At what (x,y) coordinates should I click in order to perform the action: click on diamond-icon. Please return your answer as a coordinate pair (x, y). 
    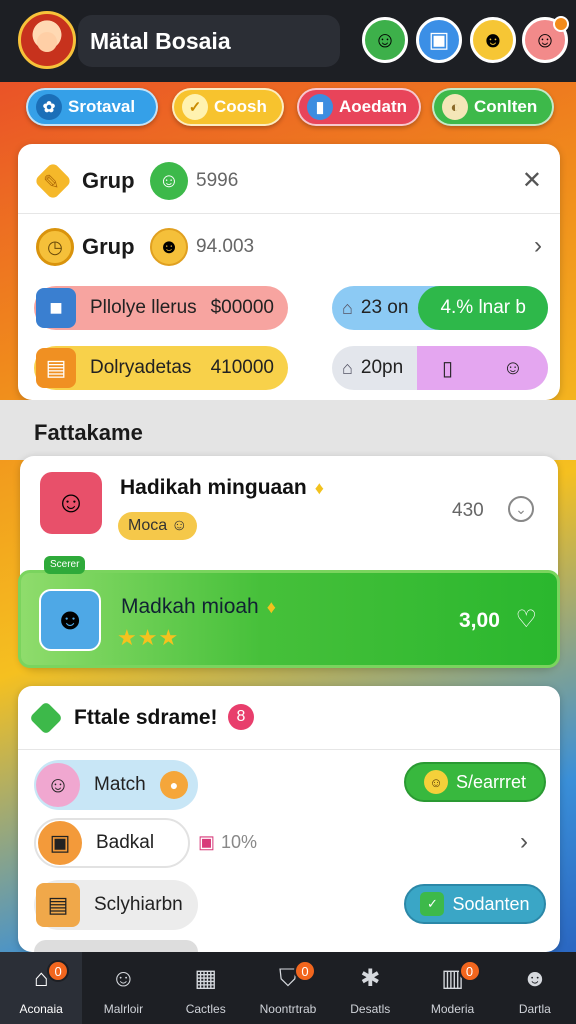
    Looking at the image, I should click on (46, 718).